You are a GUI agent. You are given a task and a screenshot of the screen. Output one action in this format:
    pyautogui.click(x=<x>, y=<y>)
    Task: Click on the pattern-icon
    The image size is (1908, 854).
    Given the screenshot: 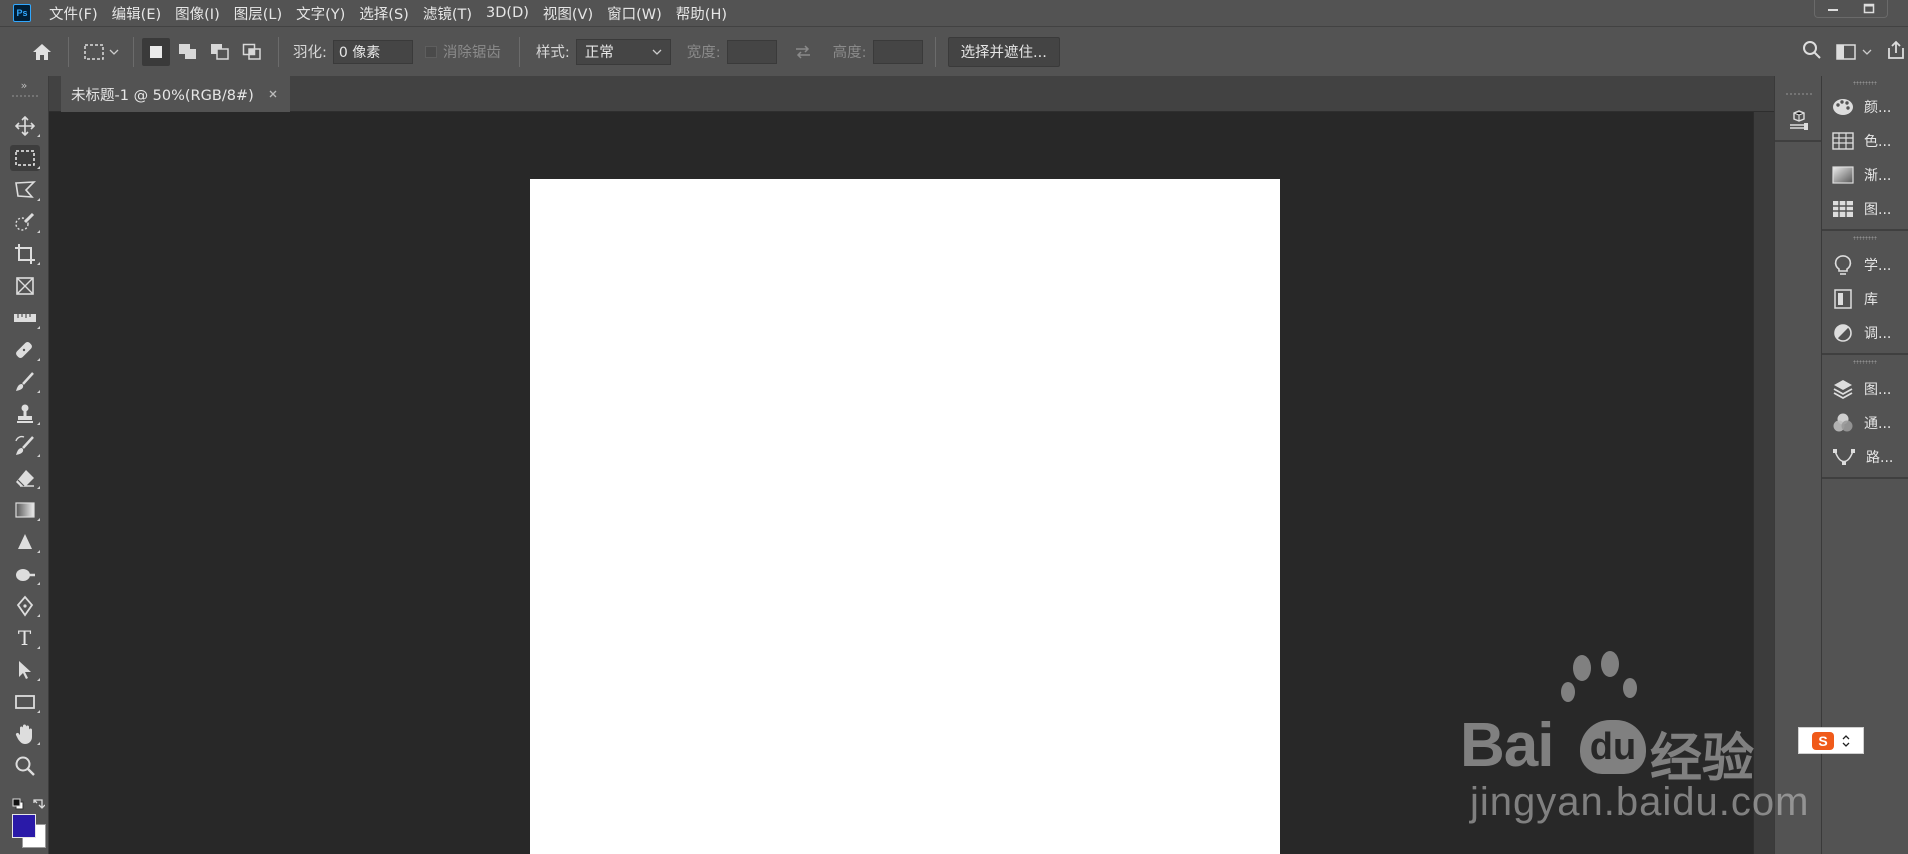 What is the action you would take?
    pyautogui.click(x=1843, y=209)
    